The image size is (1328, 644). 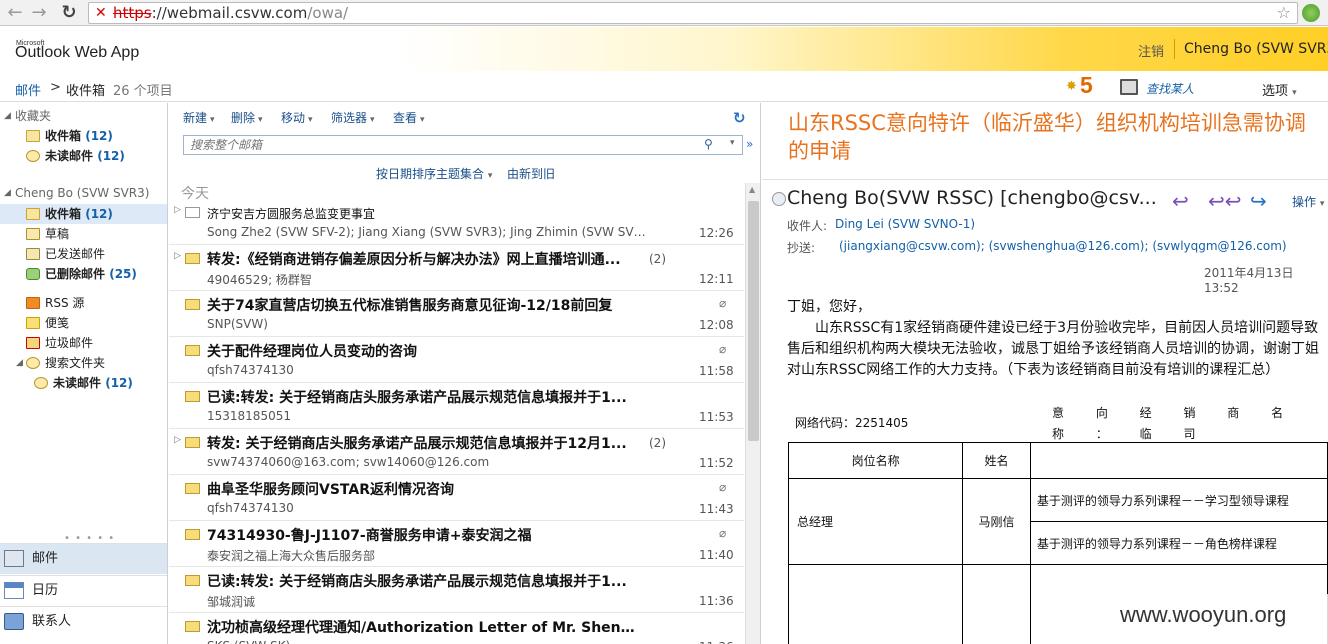 What do you see at coordinates (83, 558) in the screenshot?
I see `nav-mail-button: 邮件` at bounding box center [83, 558].